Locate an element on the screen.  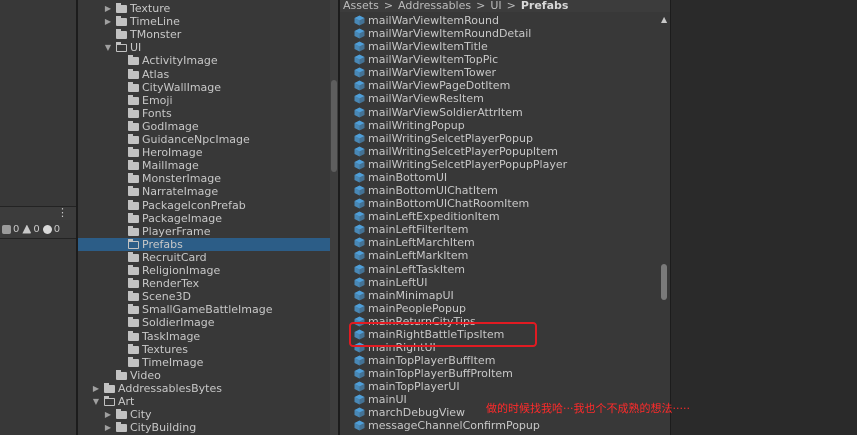
console-menu-icon: ⋮ is located at coordinates (62, 212).